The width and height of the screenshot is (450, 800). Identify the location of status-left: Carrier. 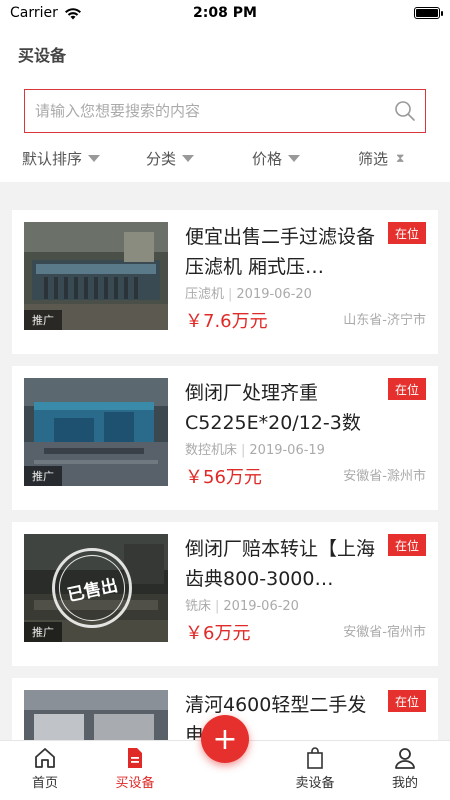
(46, 13).